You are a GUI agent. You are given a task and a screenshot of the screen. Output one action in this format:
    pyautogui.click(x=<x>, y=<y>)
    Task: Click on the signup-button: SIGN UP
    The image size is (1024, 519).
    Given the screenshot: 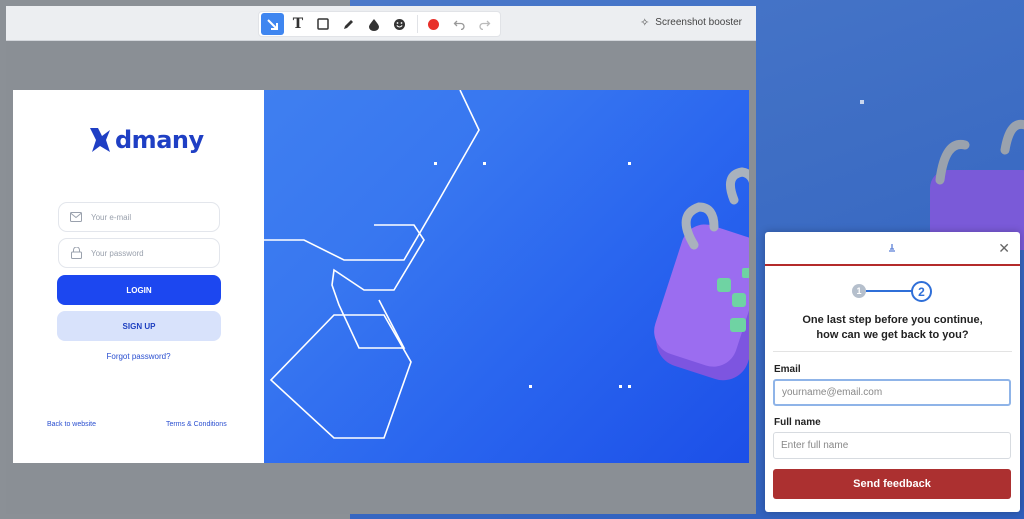 What is the action you would take?
    pyautogui.click(x=139, y=326)
    